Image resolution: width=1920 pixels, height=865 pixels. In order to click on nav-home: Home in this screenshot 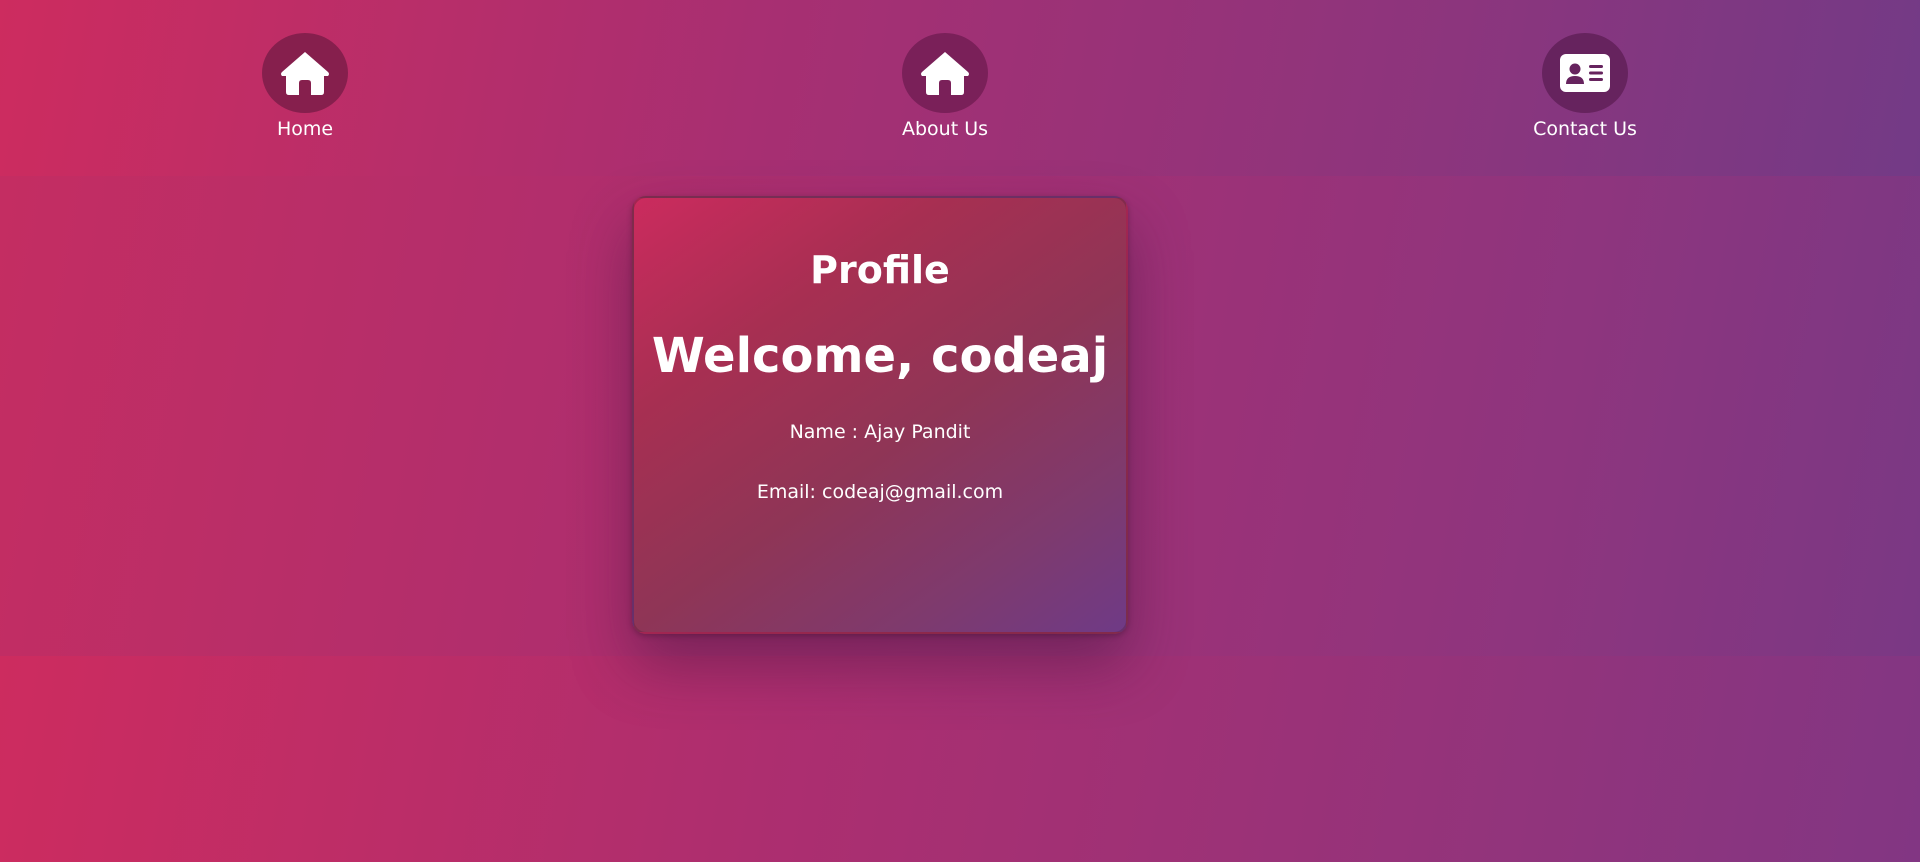, I will do `click(305, 87)`.